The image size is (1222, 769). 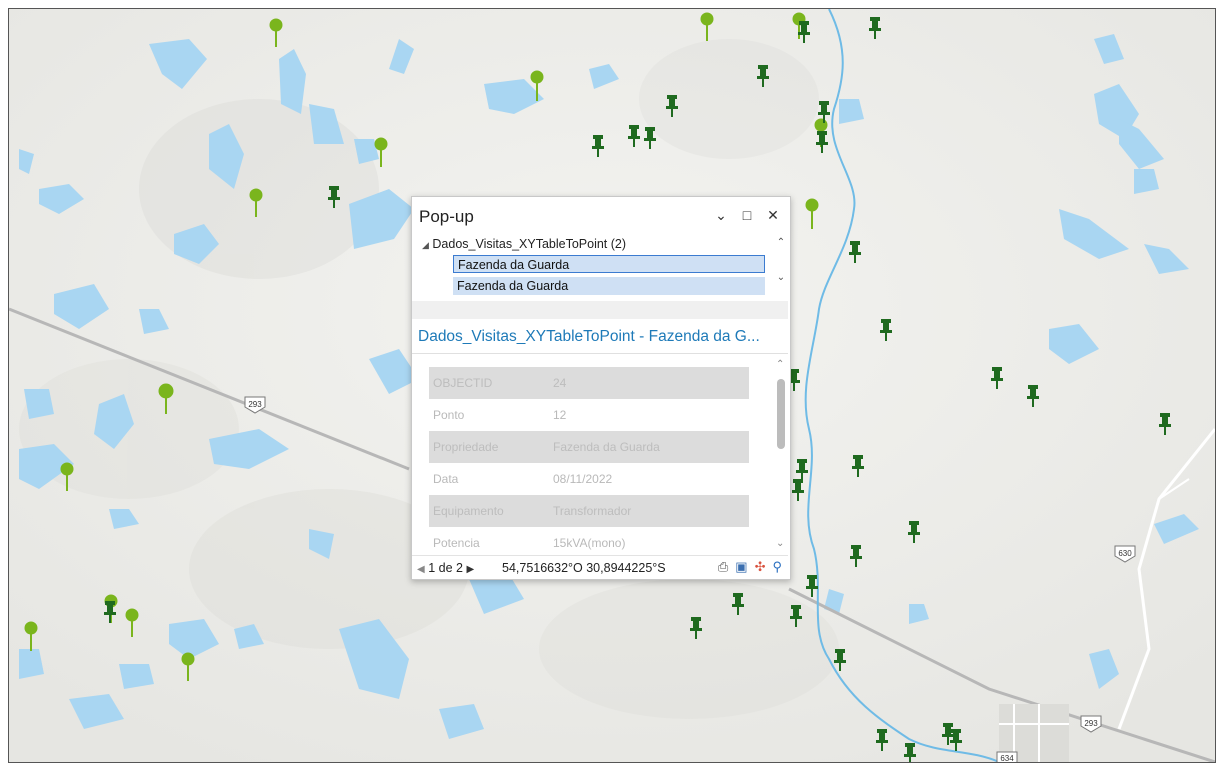 I want to click on field-name: Equipamento, so click(x=489, y=511).